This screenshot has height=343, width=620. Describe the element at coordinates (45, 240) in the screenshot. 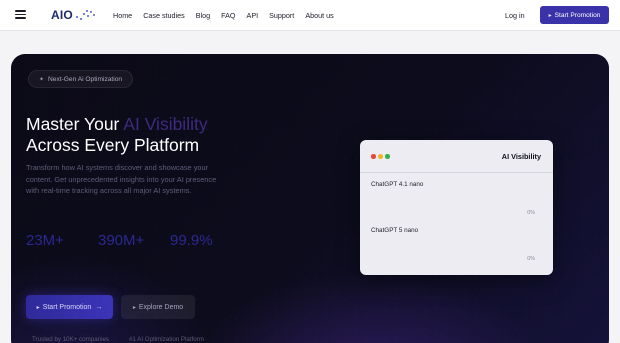

I see `stat-value: 23M+` at that location.